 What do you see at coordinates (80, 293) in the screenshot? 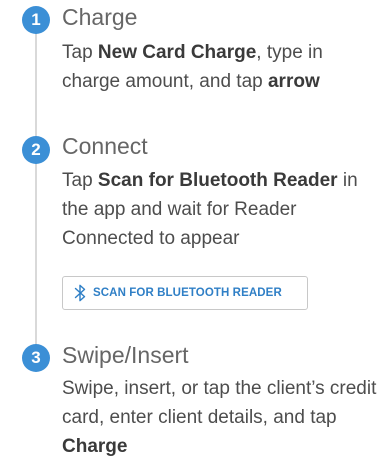
I see `bluetooth-icon` at bounding box center [80, 293].